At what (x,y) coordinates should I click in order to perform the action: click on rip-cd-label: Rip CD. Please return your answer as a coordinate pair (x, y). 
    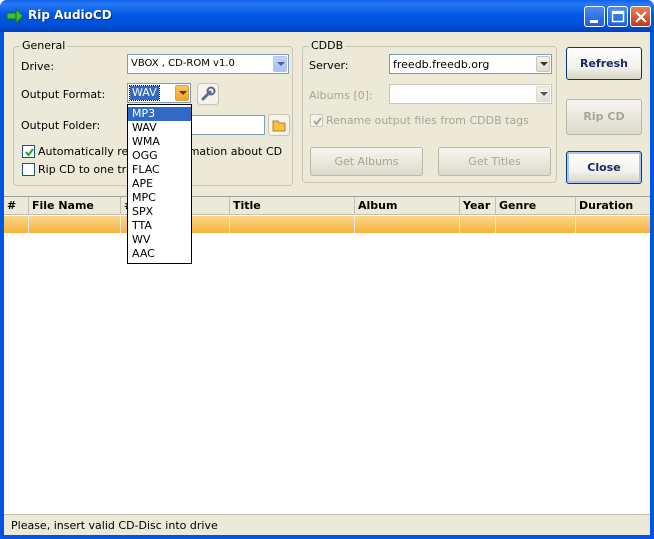
    Looking at the image, I should click on (604, 116).